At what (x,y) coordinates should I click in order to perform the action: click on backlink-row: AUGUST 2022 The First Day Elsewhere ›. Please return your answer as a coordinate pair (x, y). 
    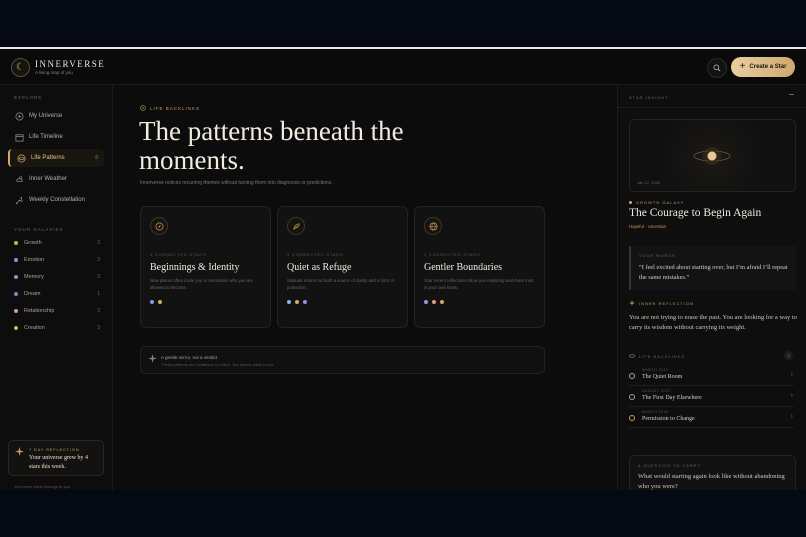
    Looking at the image, I should click on (711, 396).